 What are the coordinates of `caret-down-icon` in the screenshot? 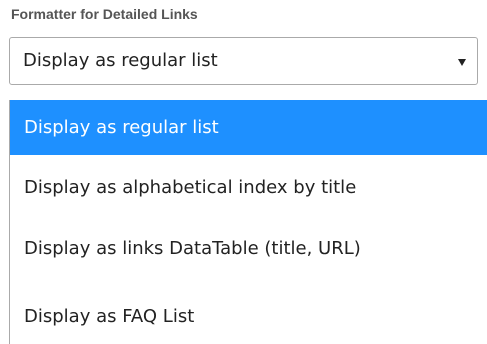 It's located at (462, 62).